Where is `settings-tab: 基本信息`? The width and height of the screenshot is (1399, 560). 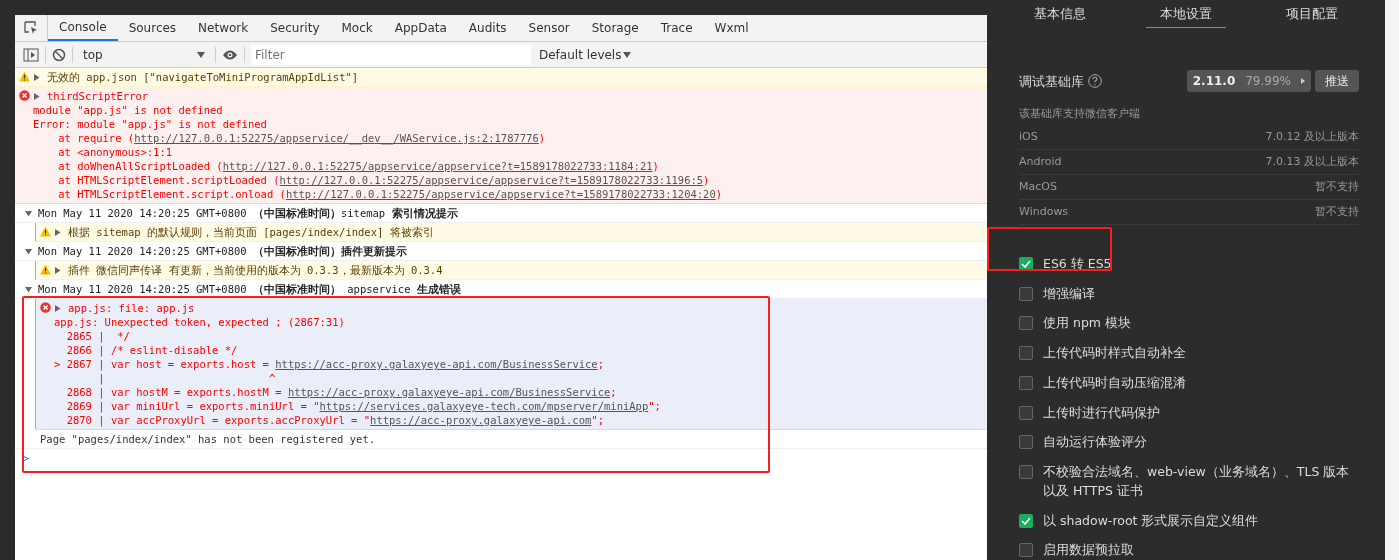
settings-tab: 基本信息 is located at coordinates (1060, 14).